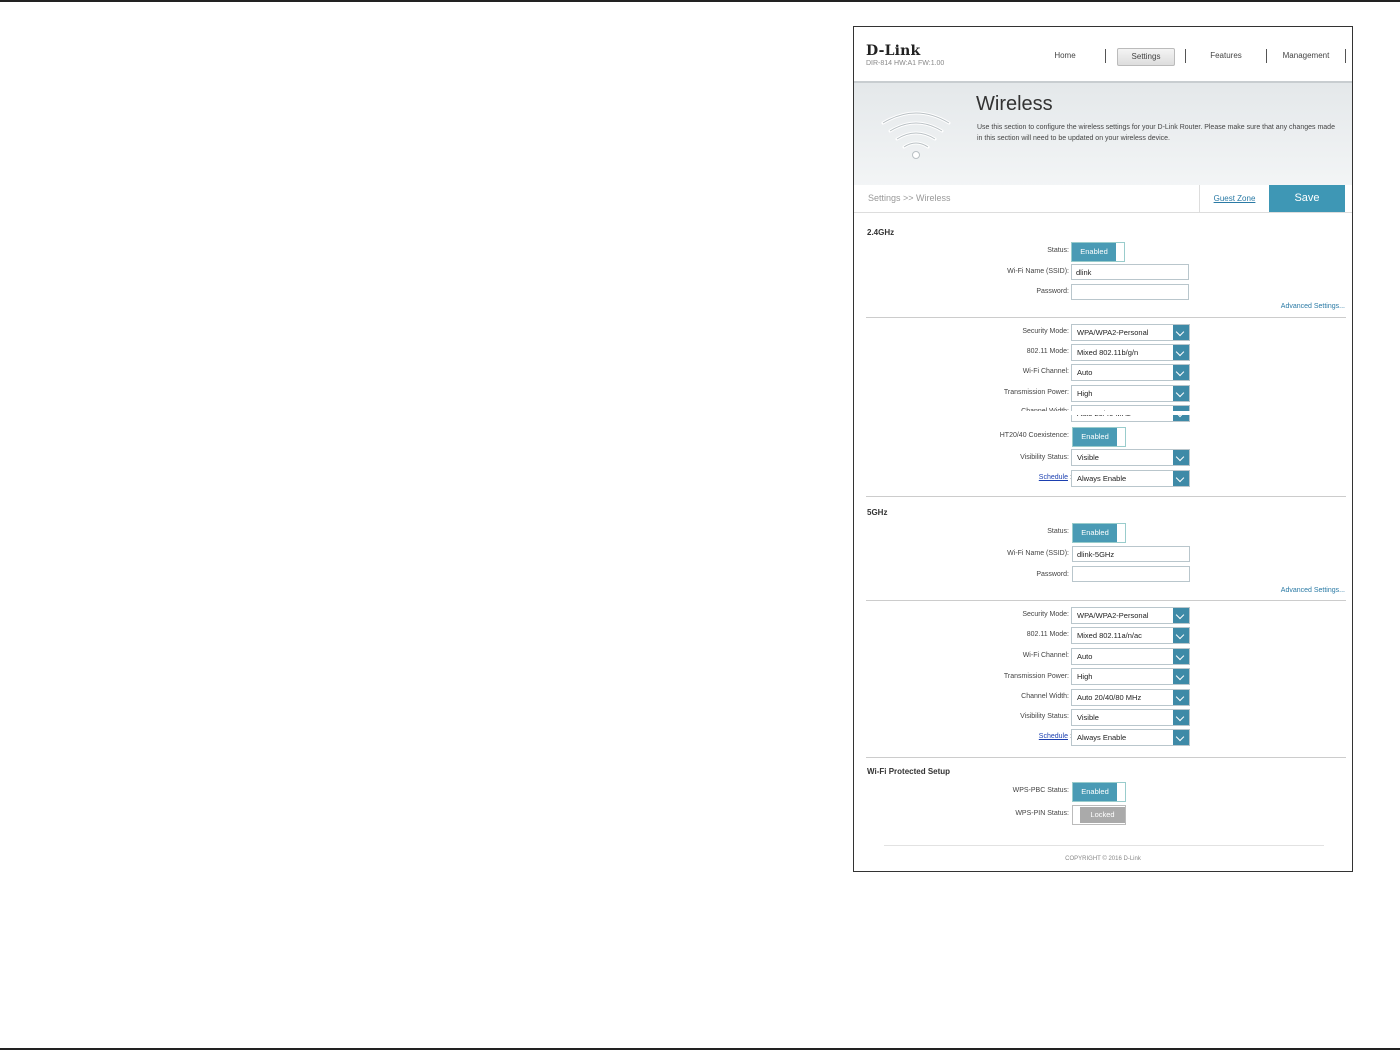  What do you see at coordinates (881, 232) in the screenshot?
I see `section-title-2-4ghz: 2.4GHz` at bounding box center [881, 232].